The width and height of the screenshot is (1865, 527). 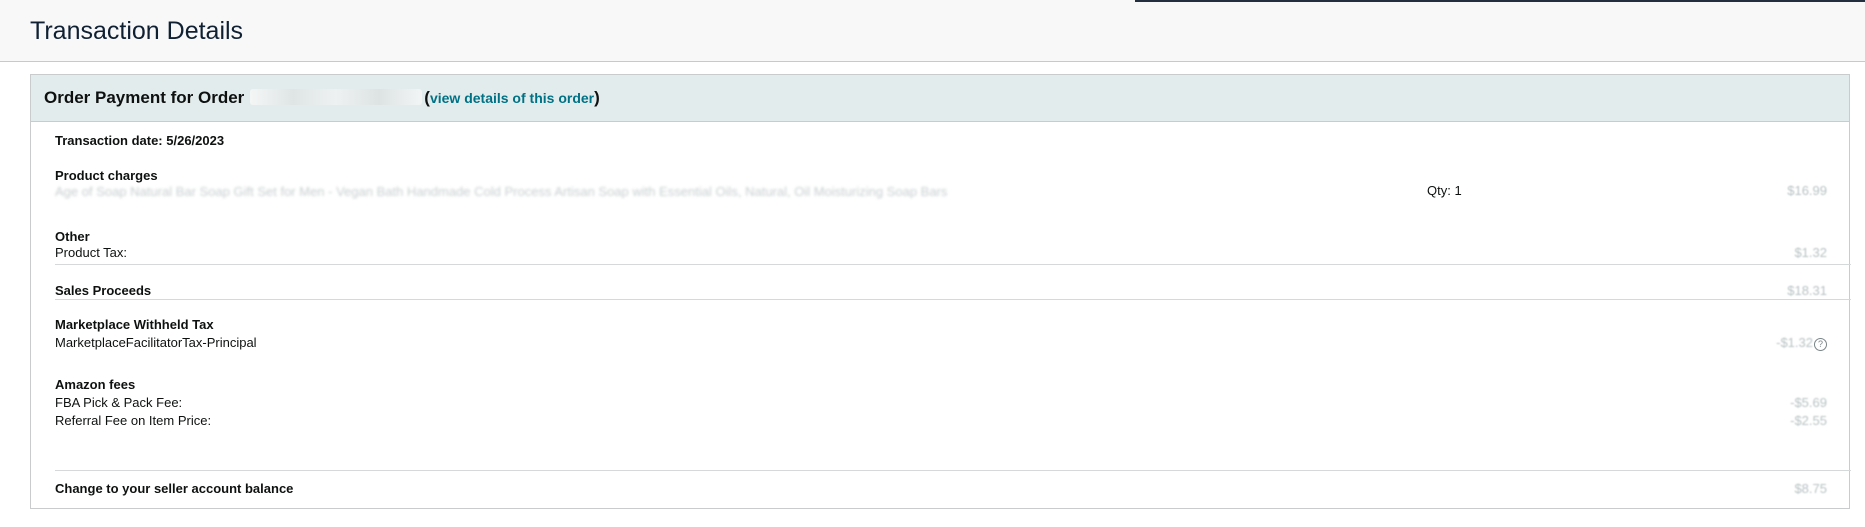 I want to click on order-payment-title: Order Payment for Order, so click(x=144, y=97).